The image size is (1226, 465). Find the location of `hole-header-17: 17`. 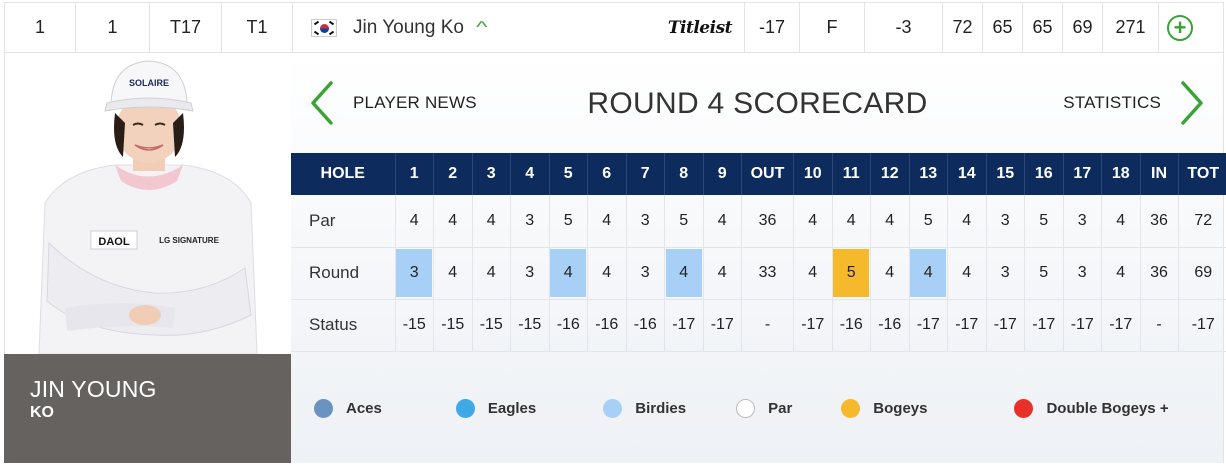

hole-header-17: 17 is located at coordinates (1082, 174).